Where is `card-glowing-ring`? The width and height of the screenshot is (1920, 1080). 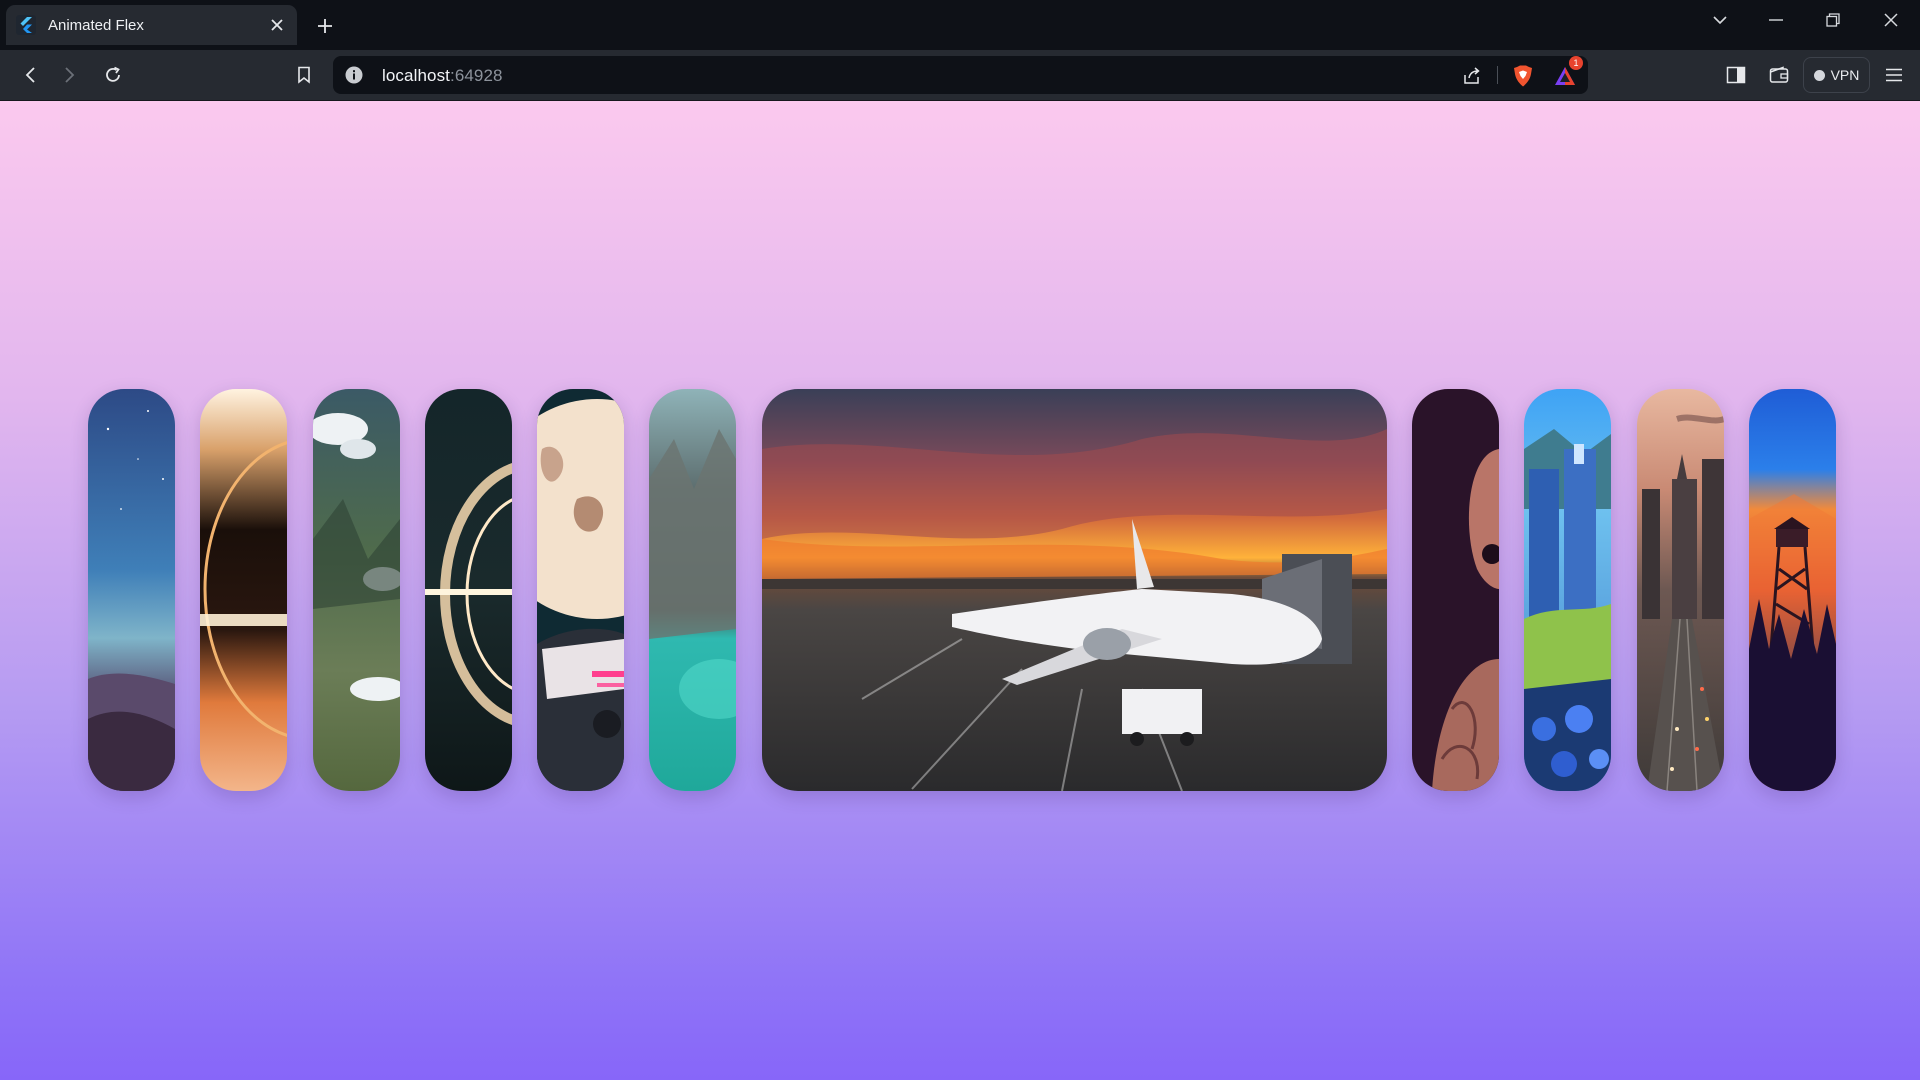 card-glowing-ring is located at coordinates (468, 590).